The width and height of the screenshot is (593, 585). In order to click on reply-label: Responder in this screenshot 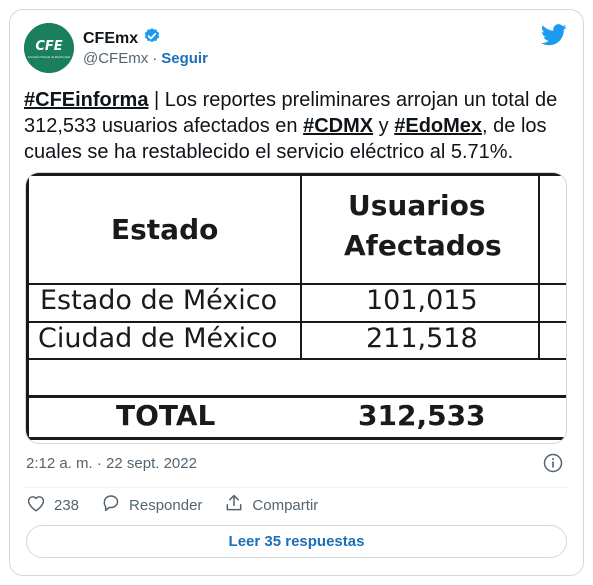, I will do `click(166, 505)`.